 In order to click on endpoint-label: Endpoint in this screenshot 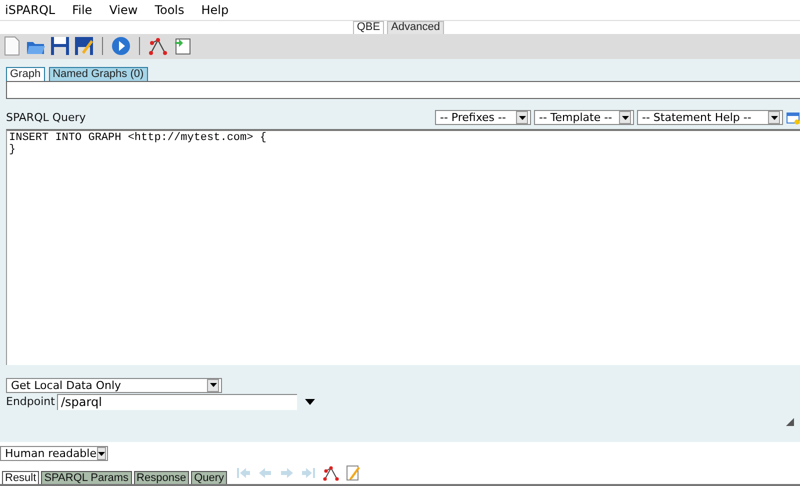, I will do `click(30, 401)`.